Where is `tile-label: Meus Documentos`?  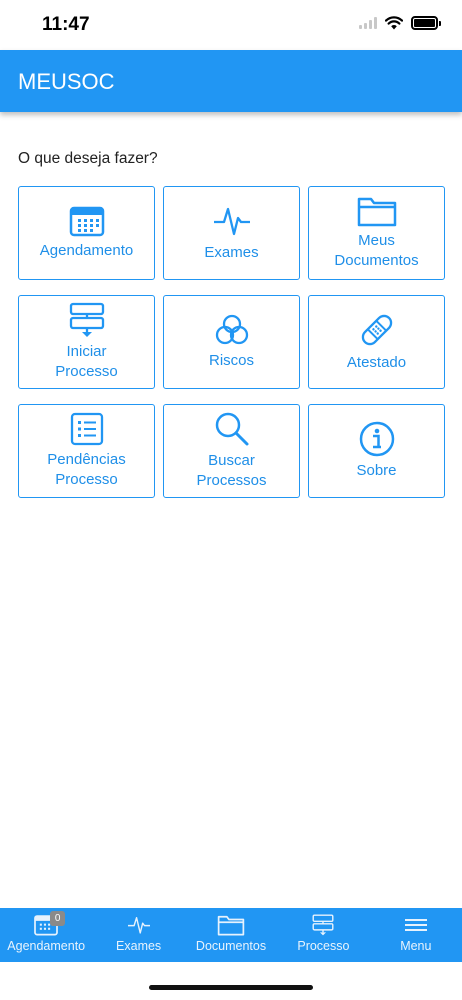
tile-label: Meus Documentos is located at coordinates (376, 250).